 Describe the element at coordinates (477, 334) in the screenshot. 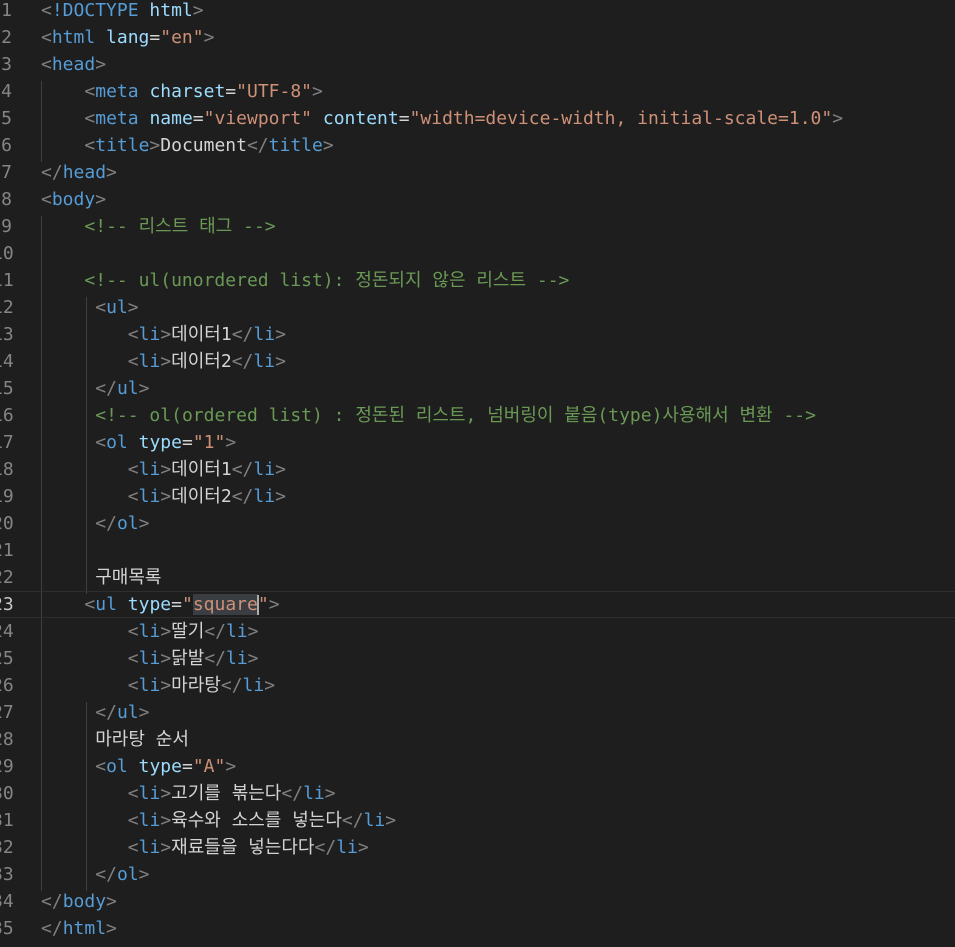

I see `code-line: 13<li>데이터1</li>` at that location.